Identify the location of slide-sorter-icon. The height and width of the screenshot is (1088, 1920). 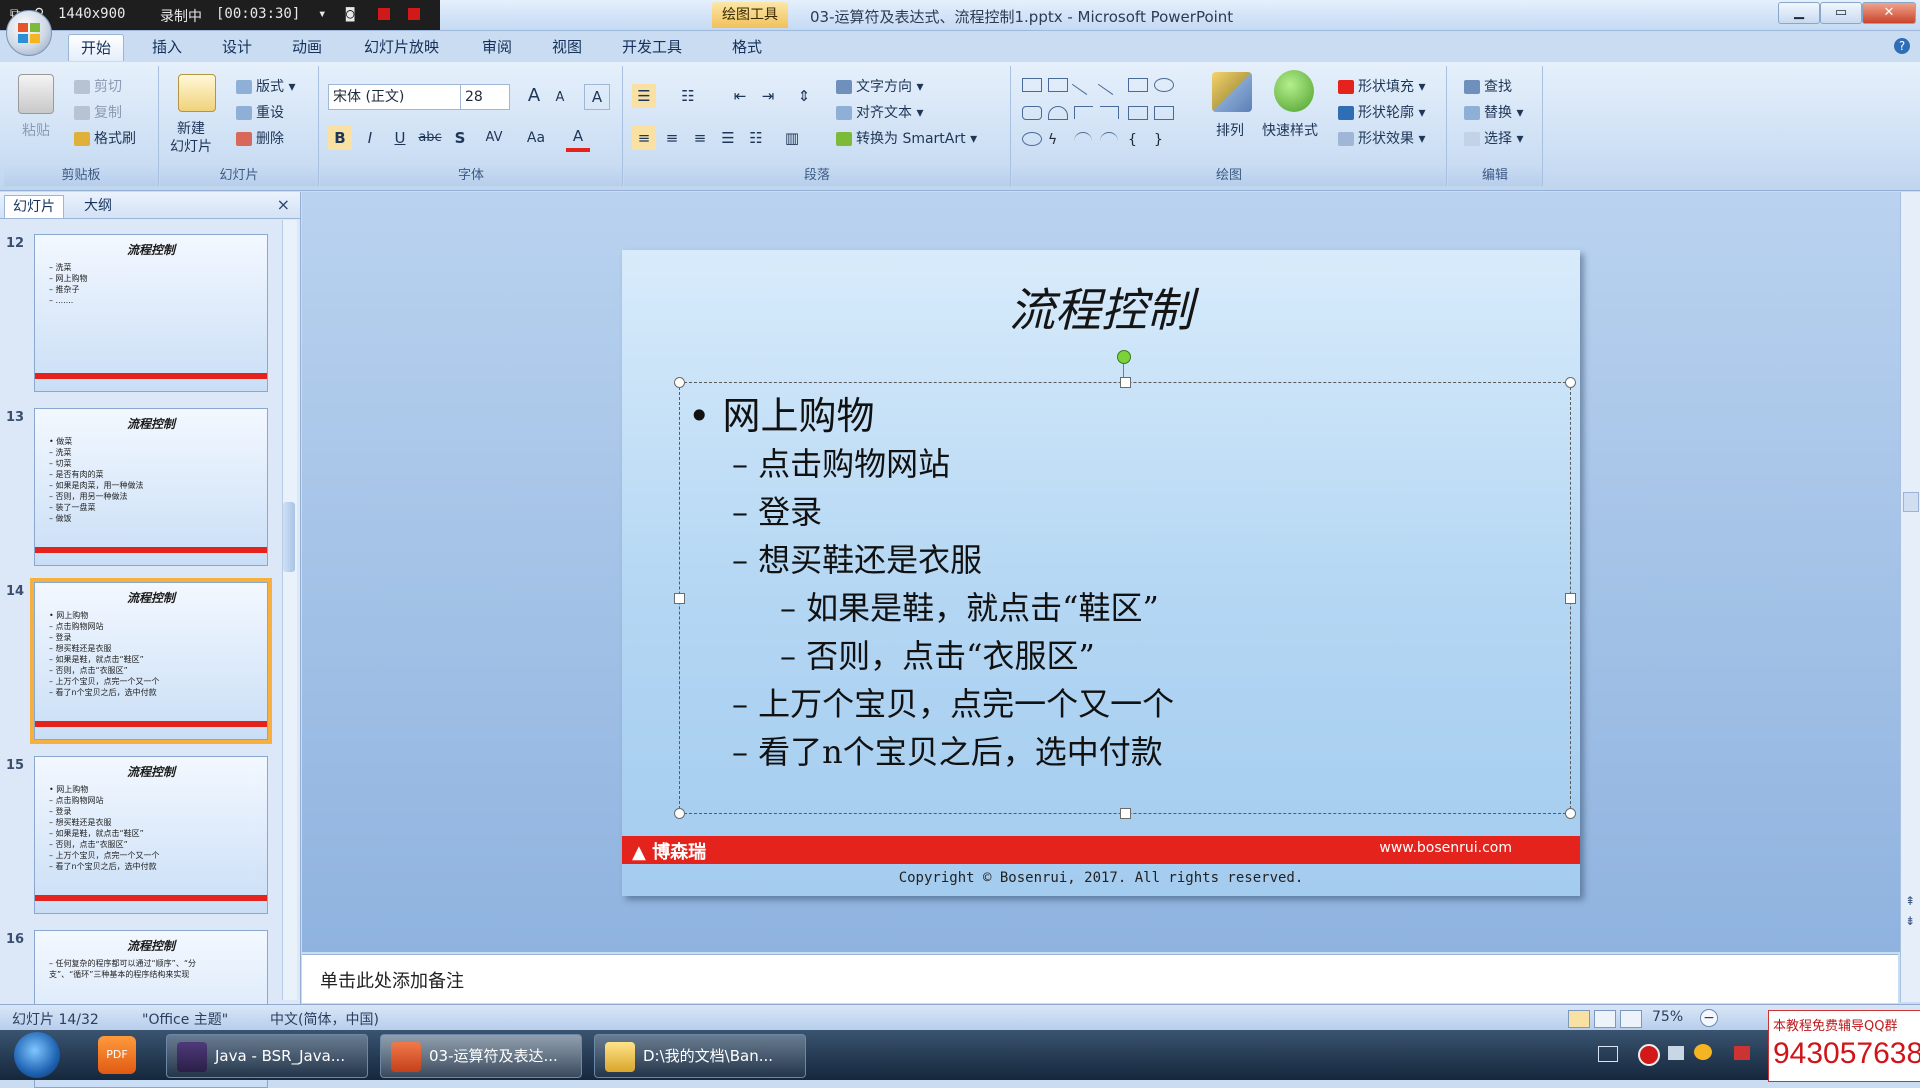
(1605, 1019).